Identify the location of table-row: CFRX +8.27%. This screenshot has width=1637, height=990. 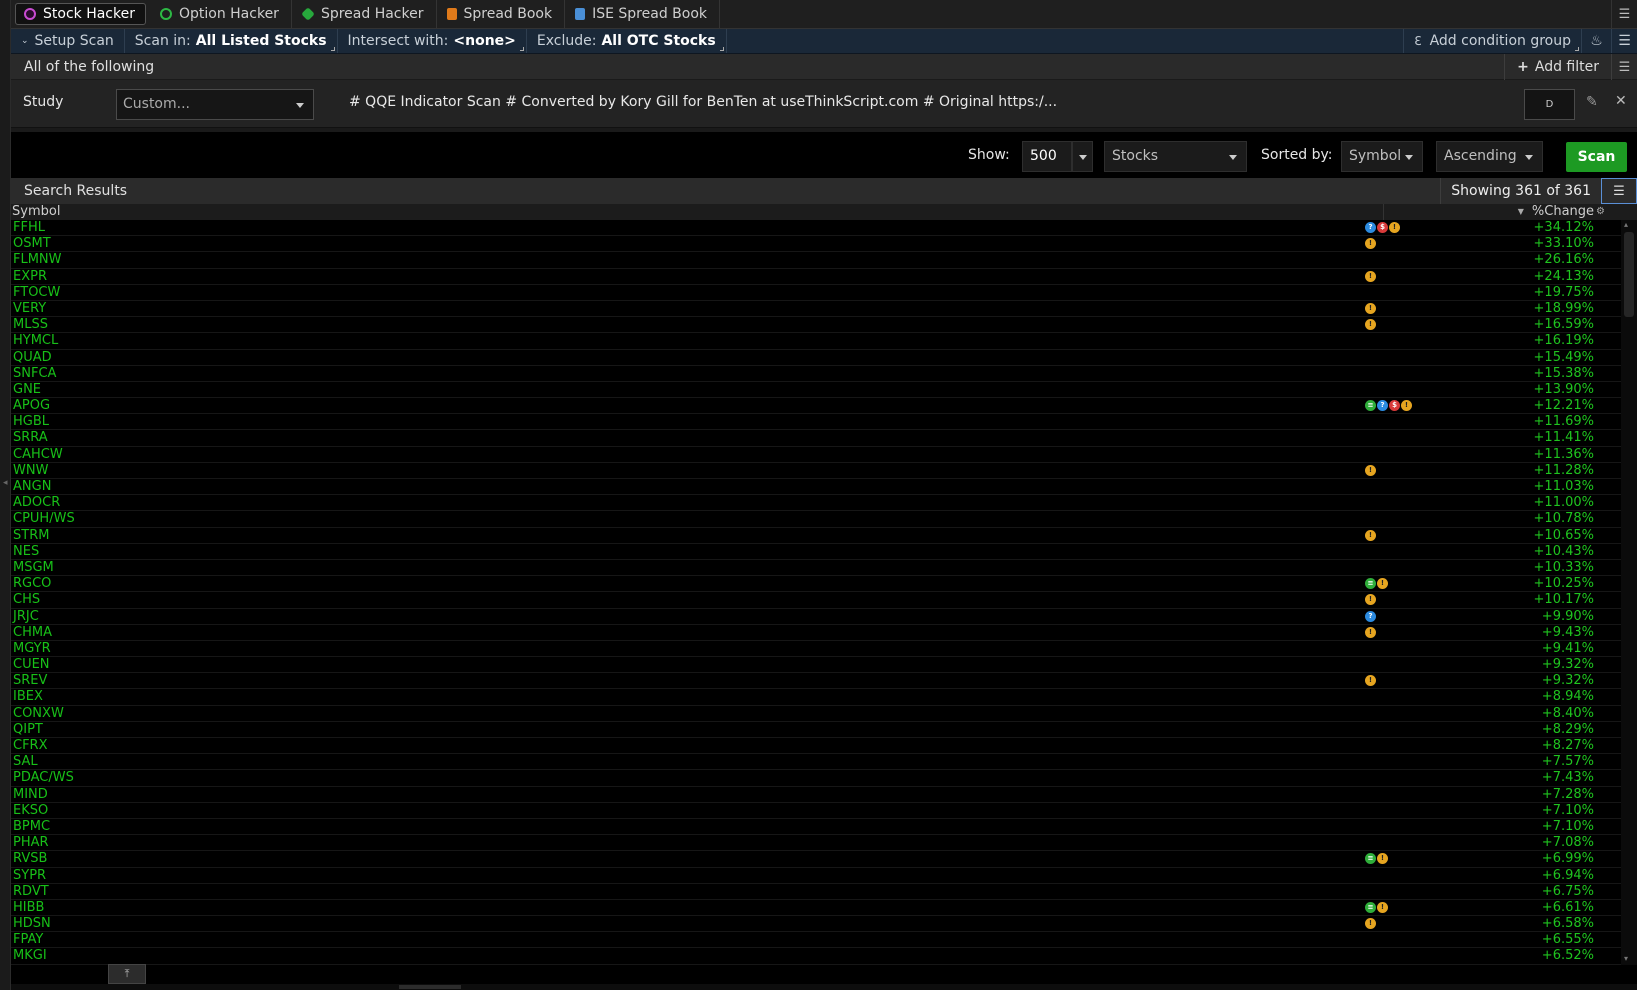
(824, 746).